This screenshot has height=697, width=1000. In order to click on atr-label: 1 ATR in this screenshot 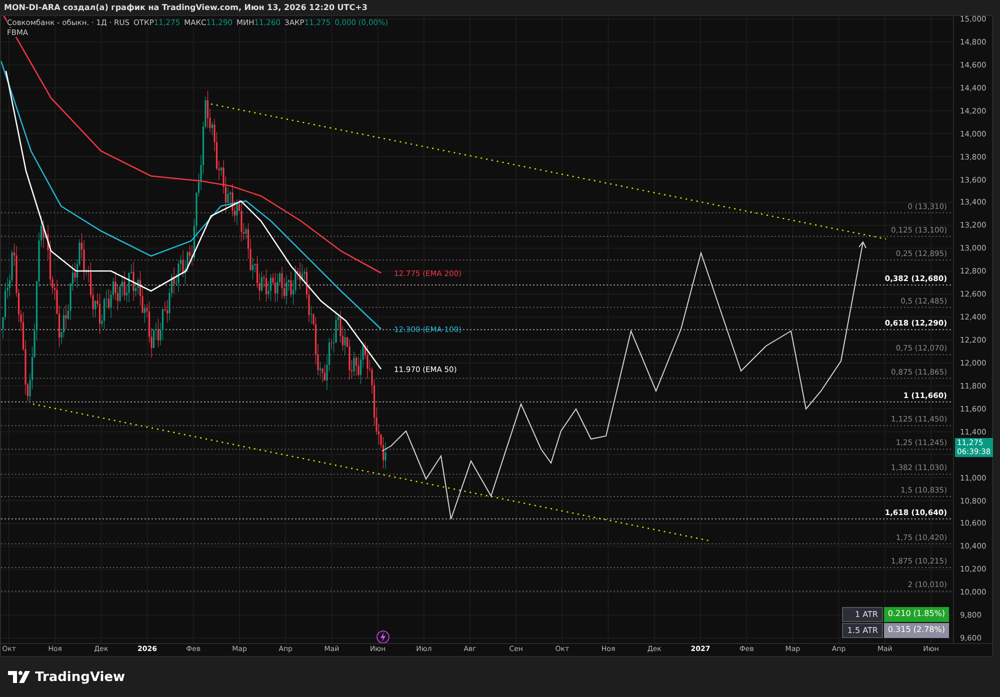, I will do `click(862, 614)`.